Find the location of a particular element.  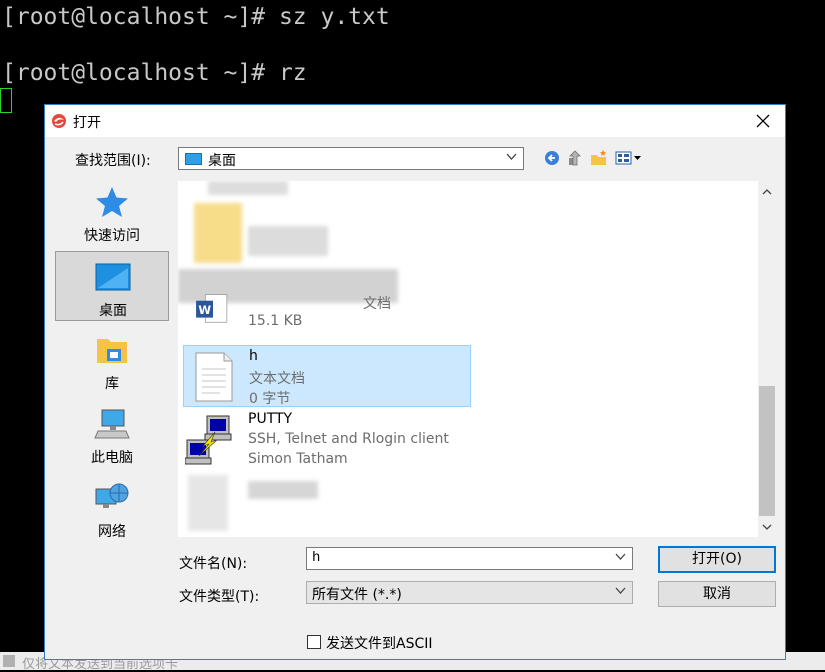

place-label: 库 is located at coordinates (112, 384).